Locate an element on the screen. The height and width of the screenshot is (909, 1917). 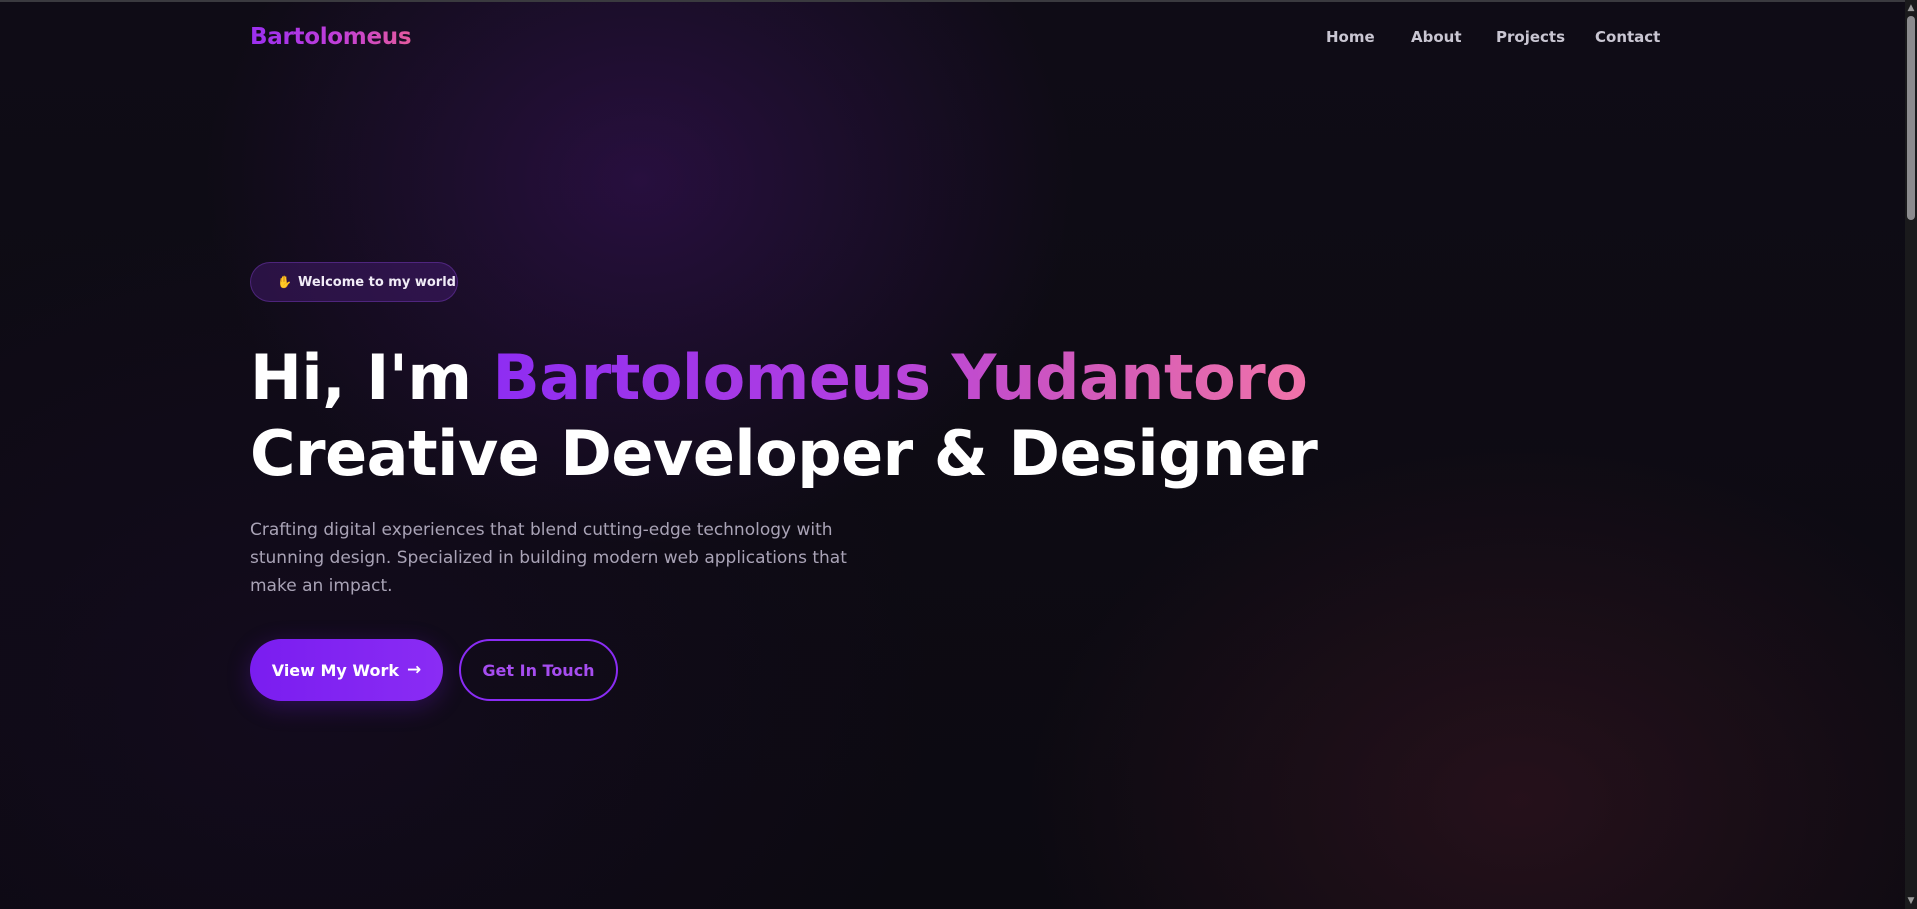
nav-link-home: Home is located at coordinates (1350, 37).